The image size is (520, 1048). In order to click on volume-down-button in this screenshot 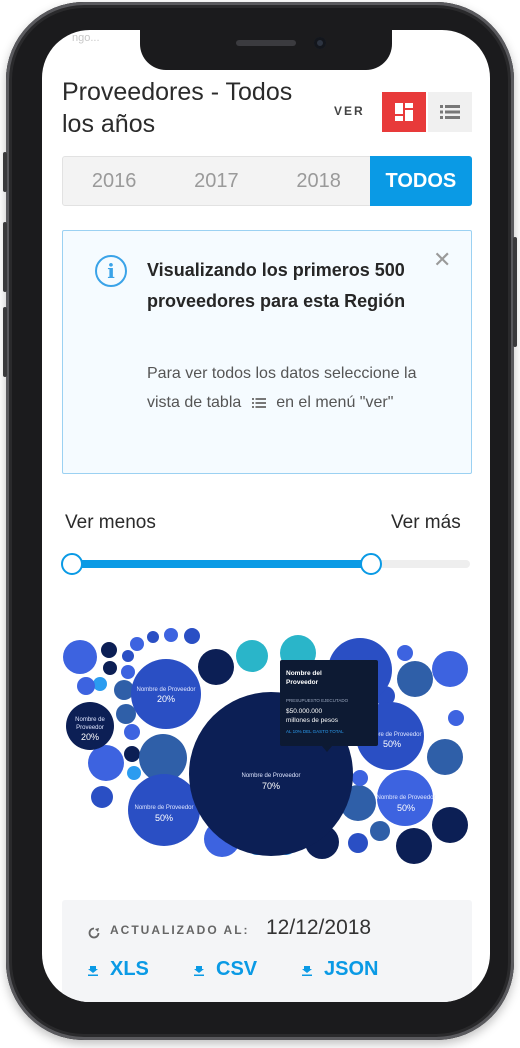, I will do `click(5, 342)`.